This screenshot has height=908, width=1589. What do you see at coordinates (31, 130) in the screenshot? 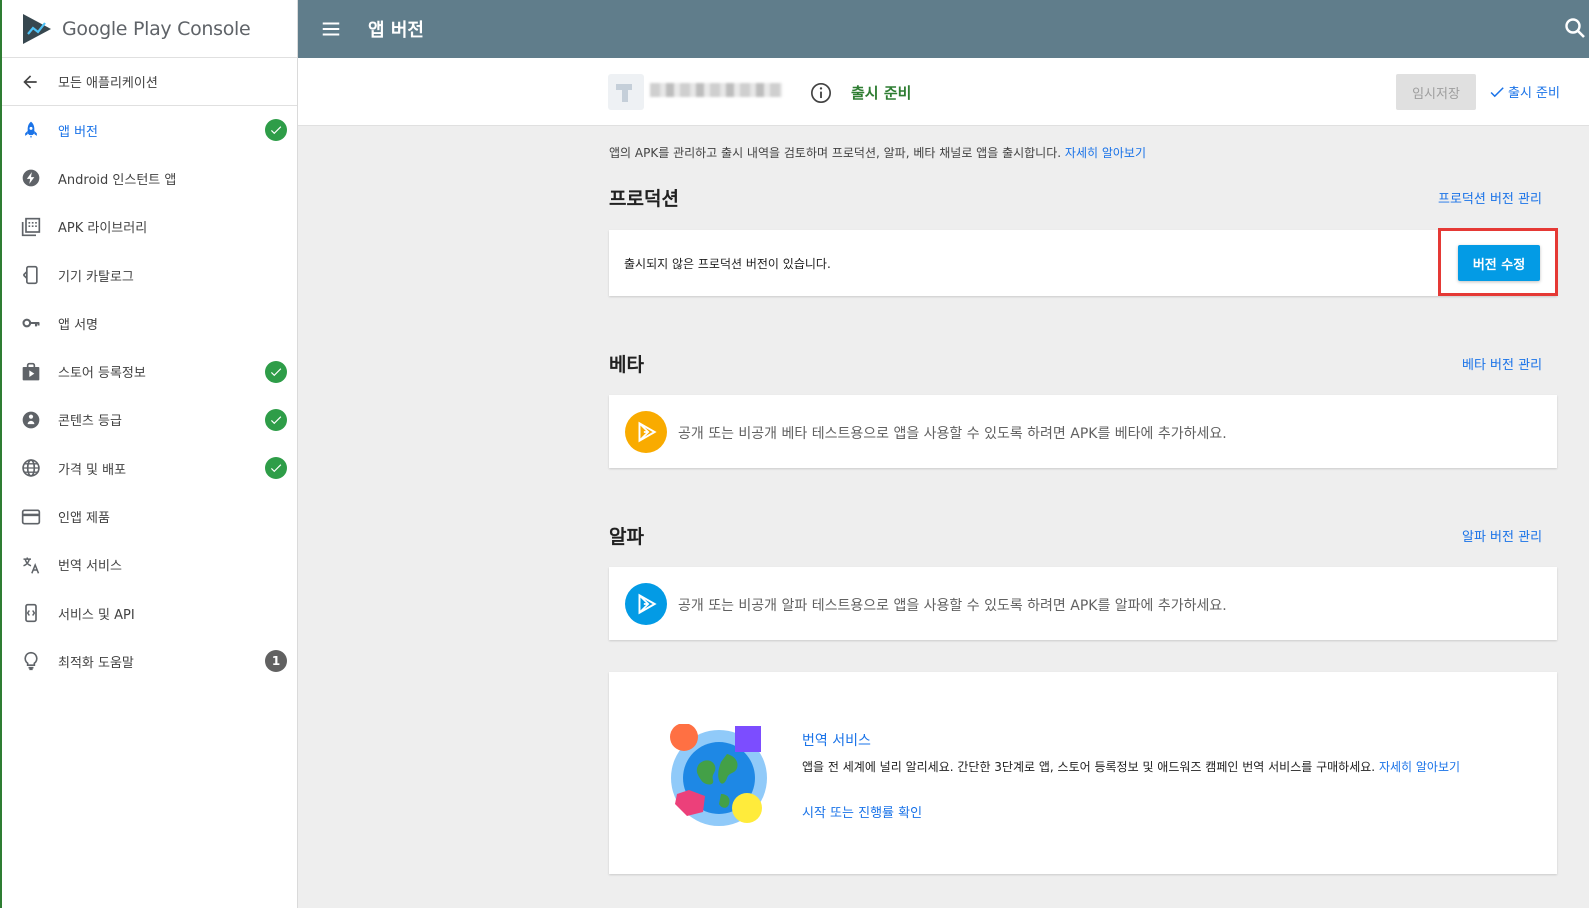
I see `rocket-icon` at bounding box center [31, 130].